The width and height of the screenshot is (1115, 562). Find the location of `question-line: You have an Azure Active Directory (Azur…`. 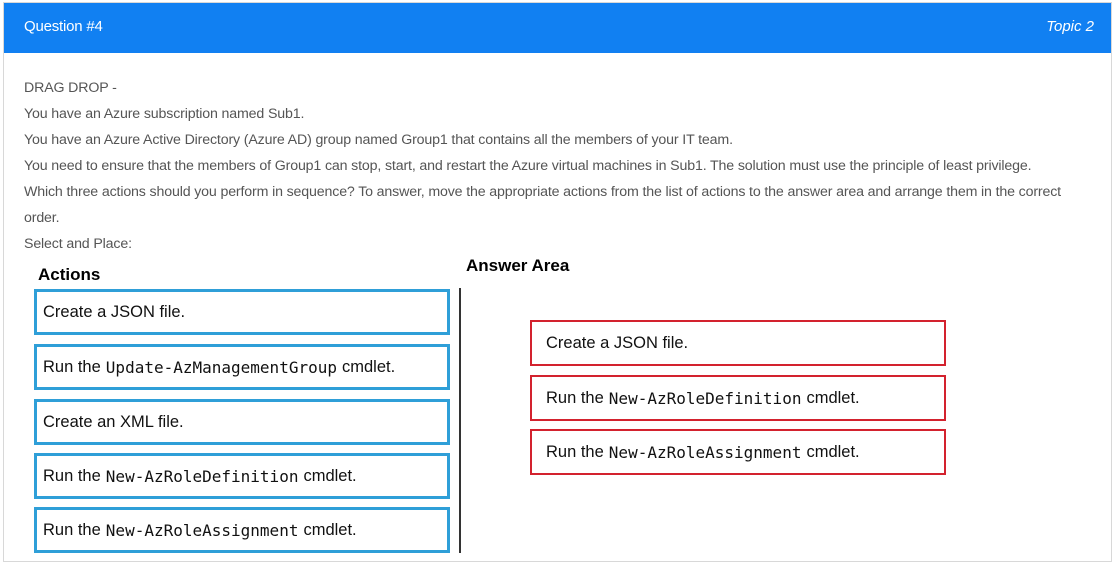

question-line: You have an Azure Active Directory (Azur… is located at coordinates (378, 140).